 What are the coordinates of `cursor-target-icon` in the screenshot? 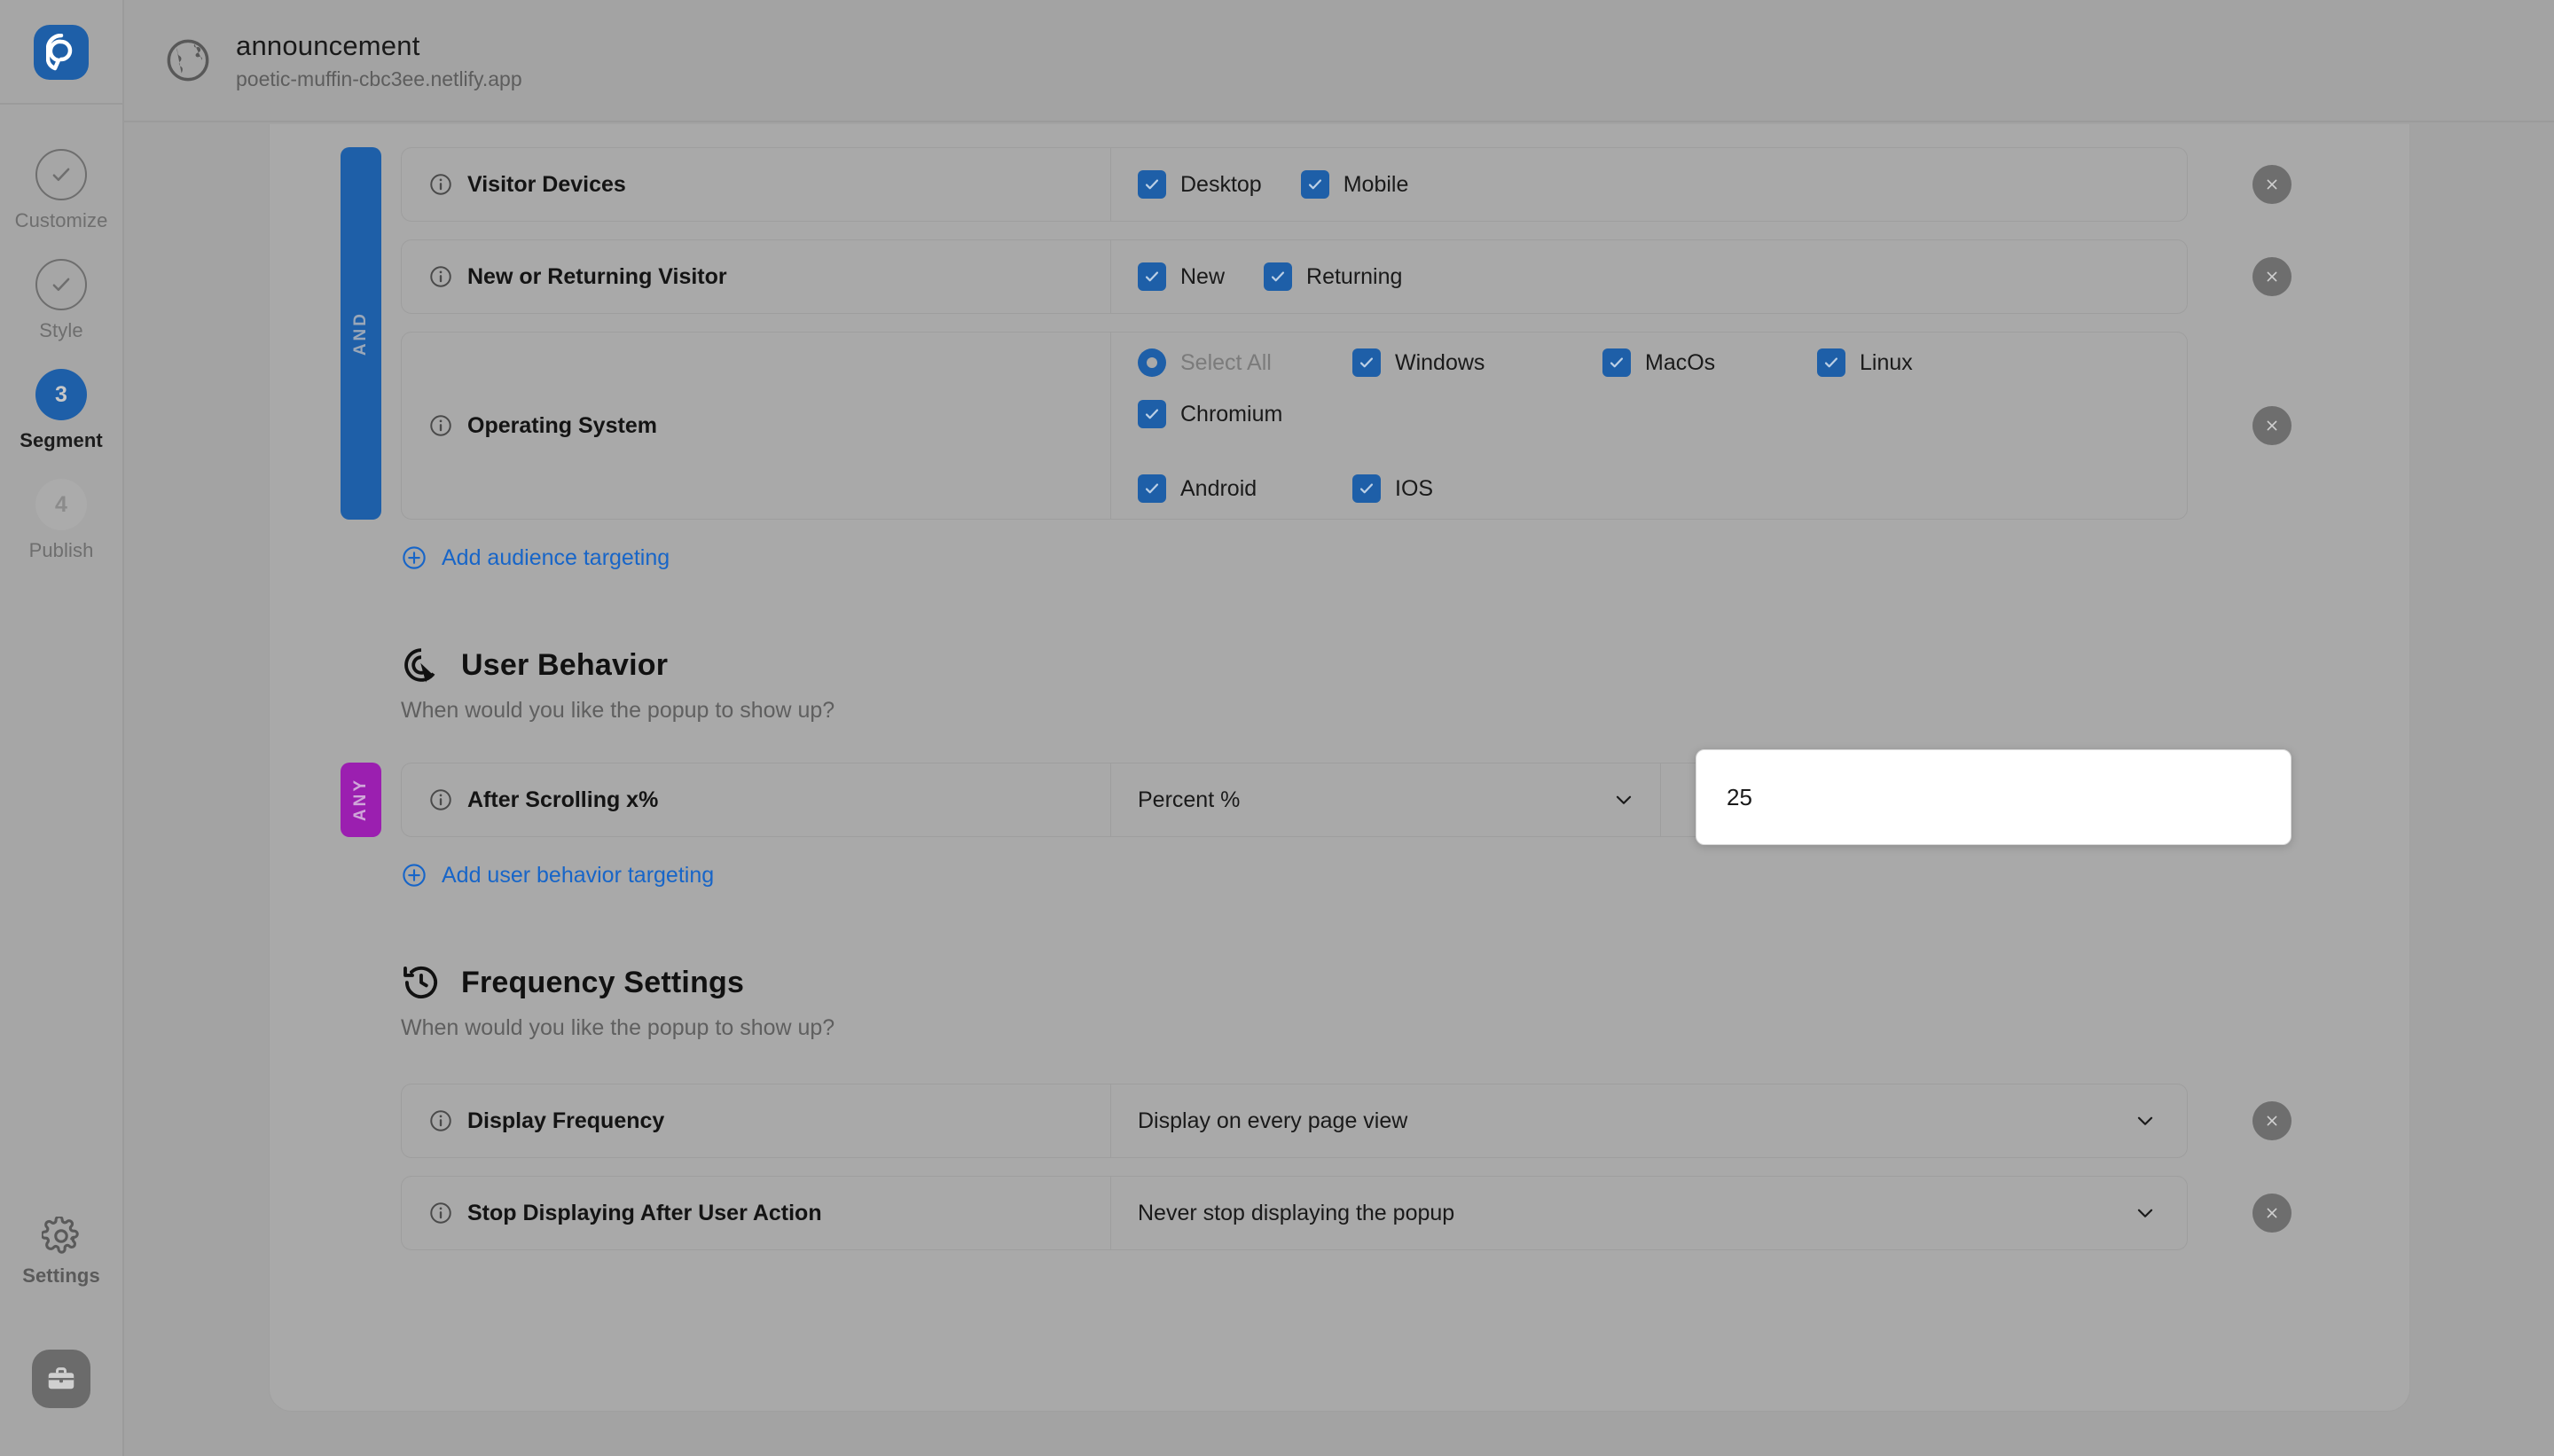 It's located at (419, 665).